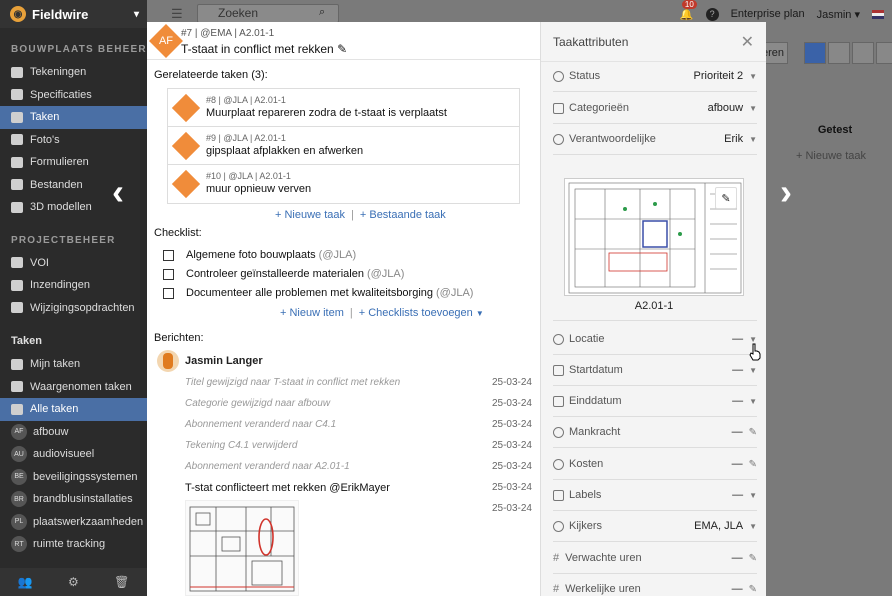 This screenshot has width=892, height=596. What do you see at coordinates (73, 544) in the screenshot?
I see `sidebar-item-category: RT ruimte tracking` at bounding box center [73, 544].